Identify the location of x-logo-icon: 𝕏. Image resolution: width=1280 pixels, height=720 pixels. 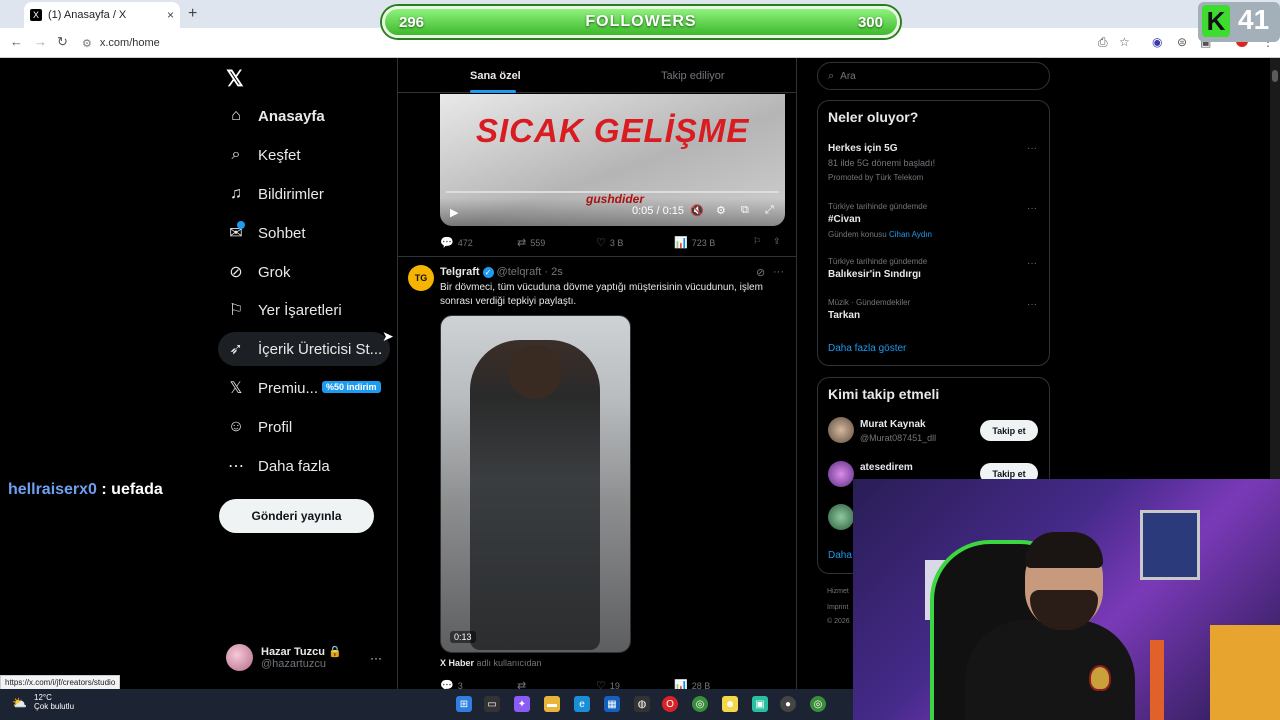
(235, 79).